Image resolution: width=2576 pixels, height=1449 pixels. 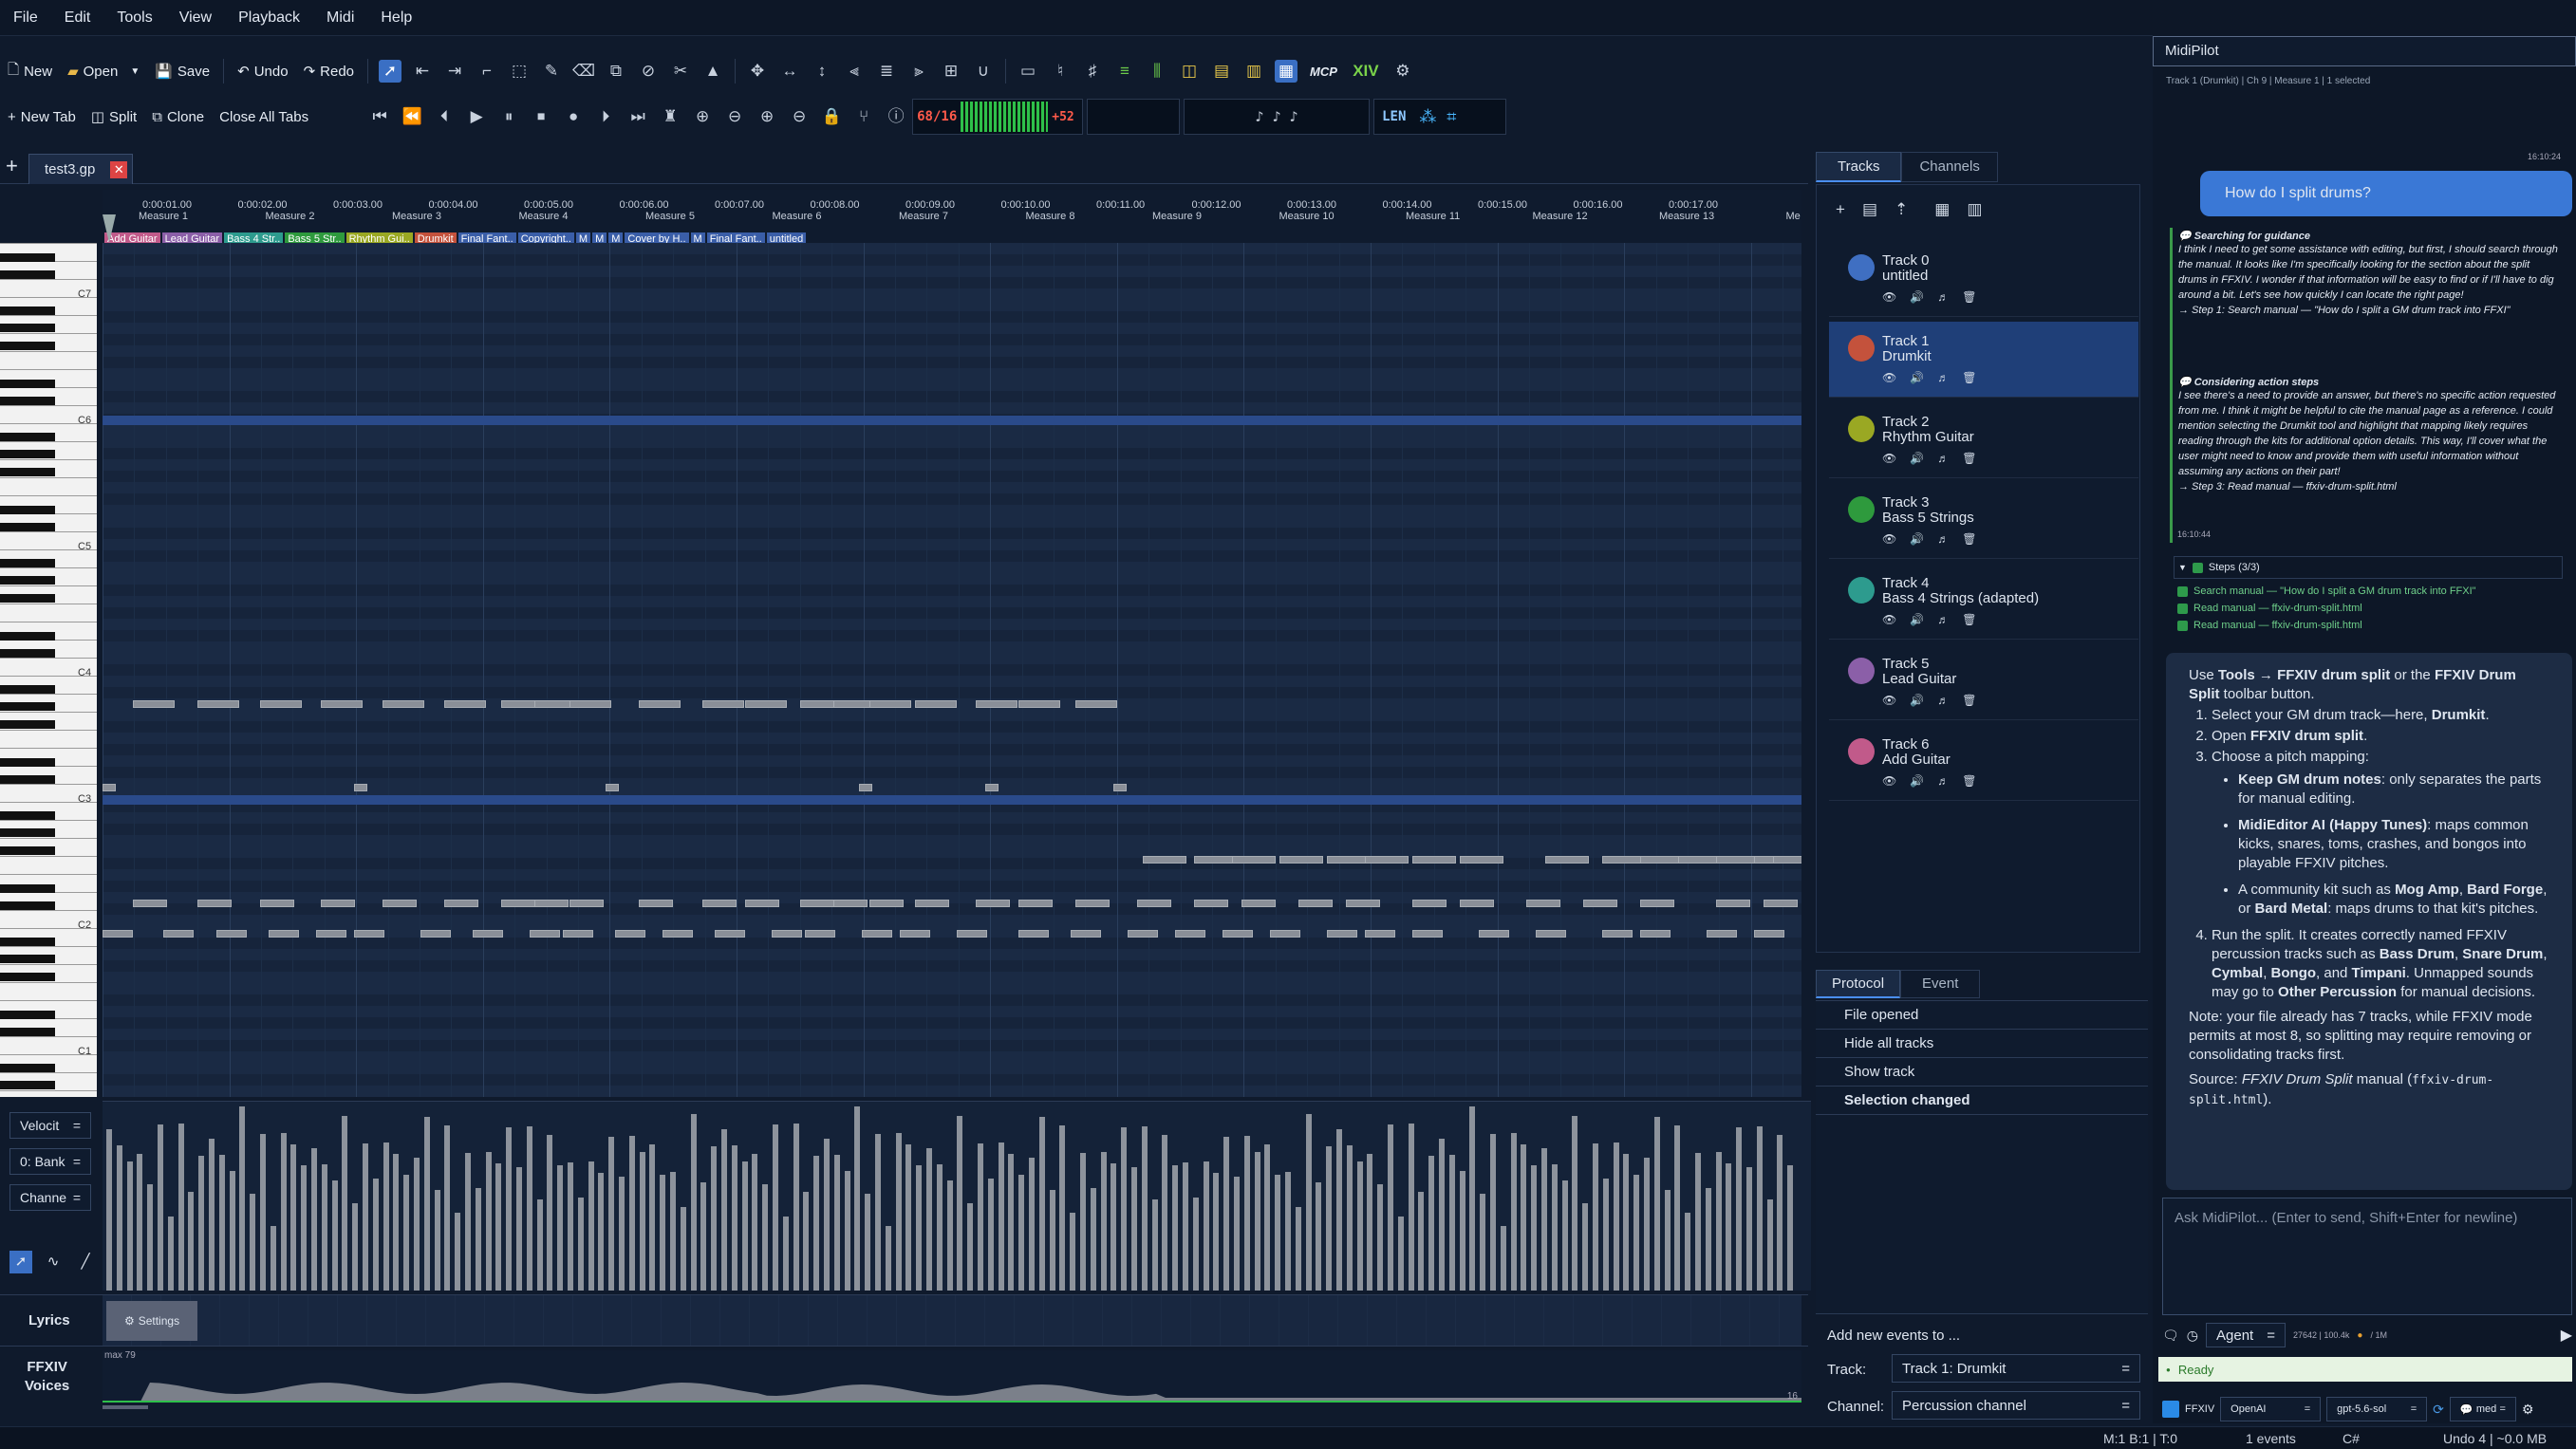 I want to click on velocity-editor, so click(x=957, y=1196).